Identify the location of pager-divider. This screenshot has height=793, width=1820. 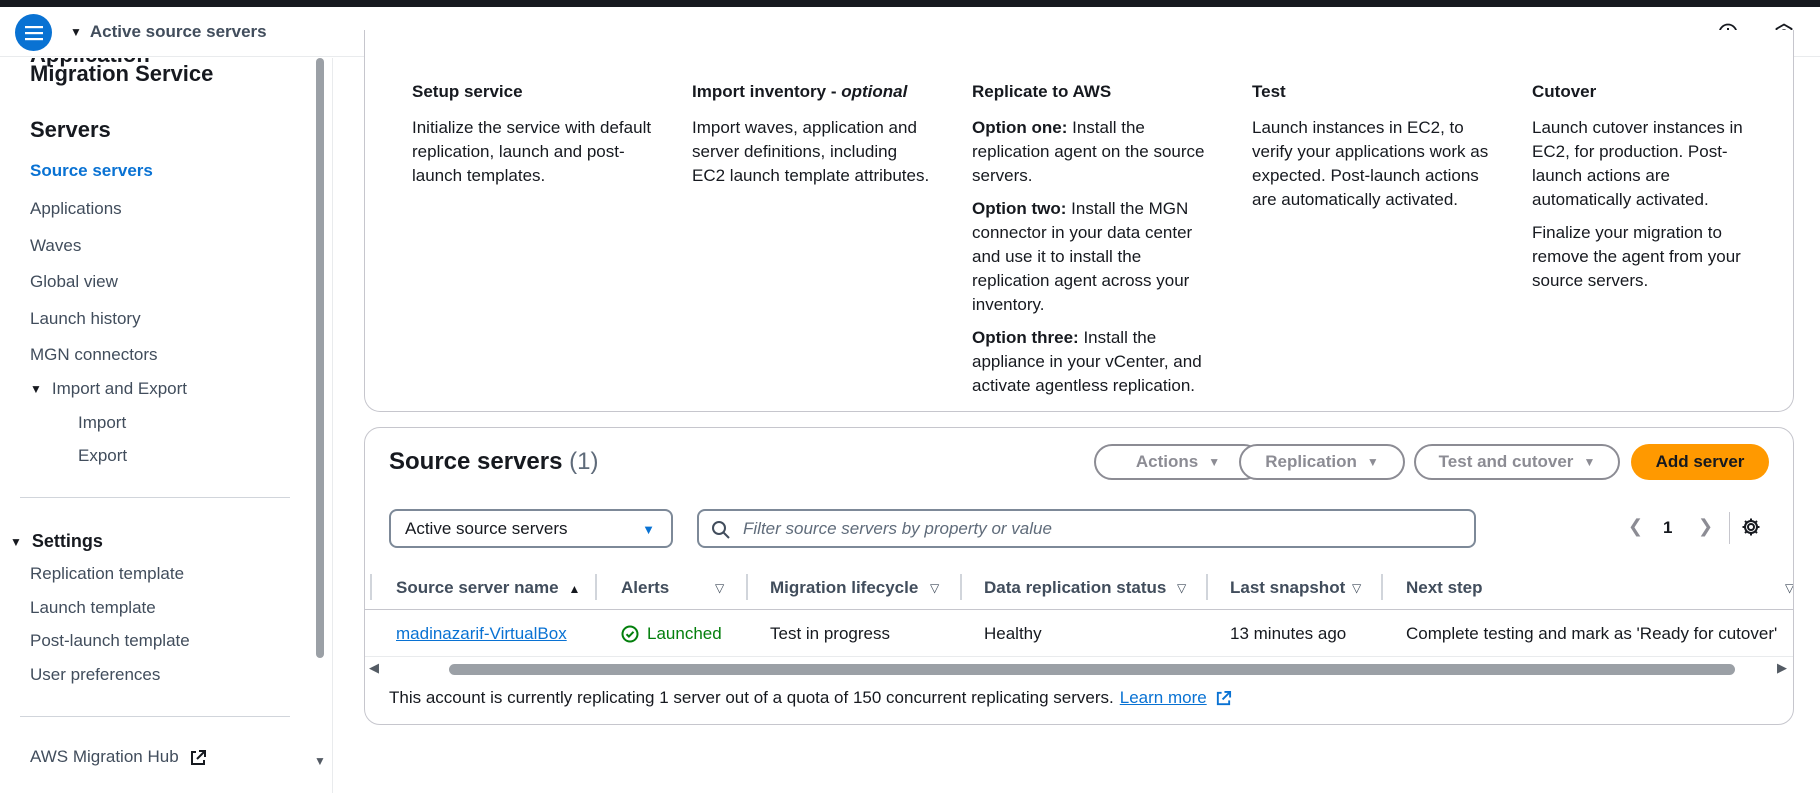
(1729, 528).